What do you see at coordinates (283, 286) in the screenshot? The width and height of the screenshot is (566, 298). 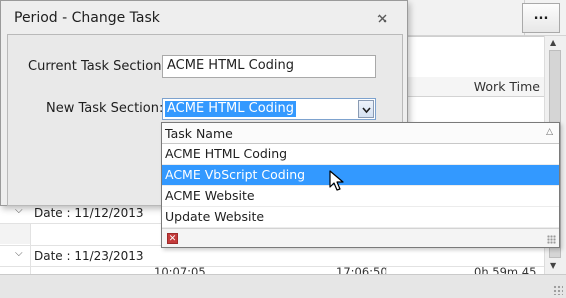 I see `status-bar` at bounding box center [283, 286].